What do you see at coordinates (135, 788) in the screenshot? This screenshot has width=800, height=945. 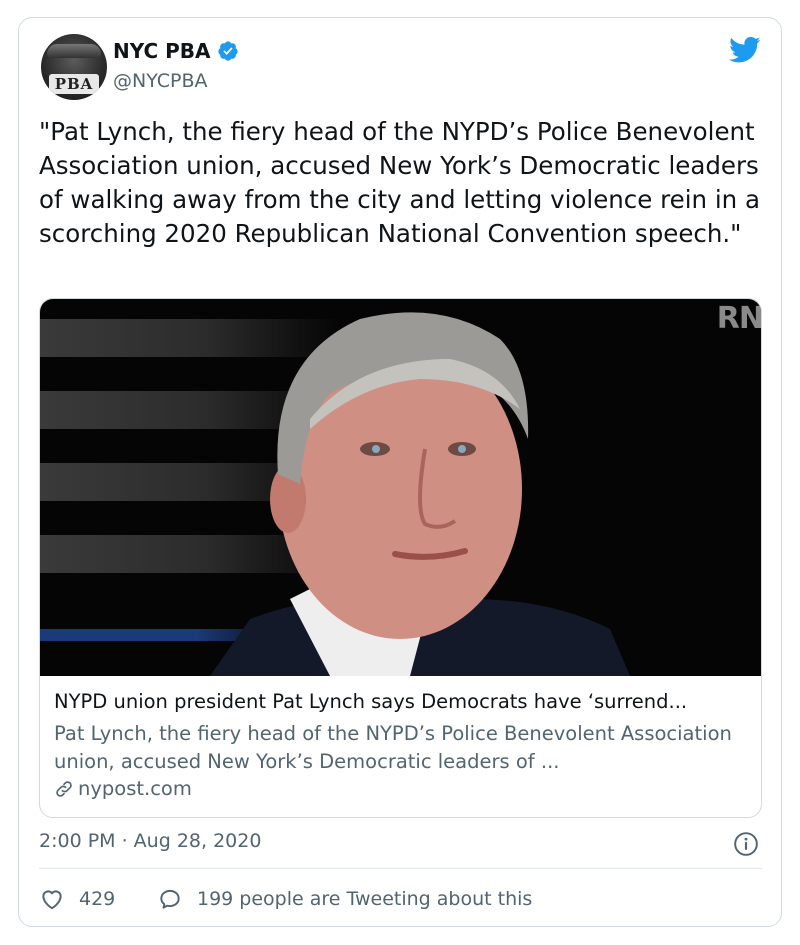 I see `link-domain-text: nypost.com` at bounding box center [135, 788].